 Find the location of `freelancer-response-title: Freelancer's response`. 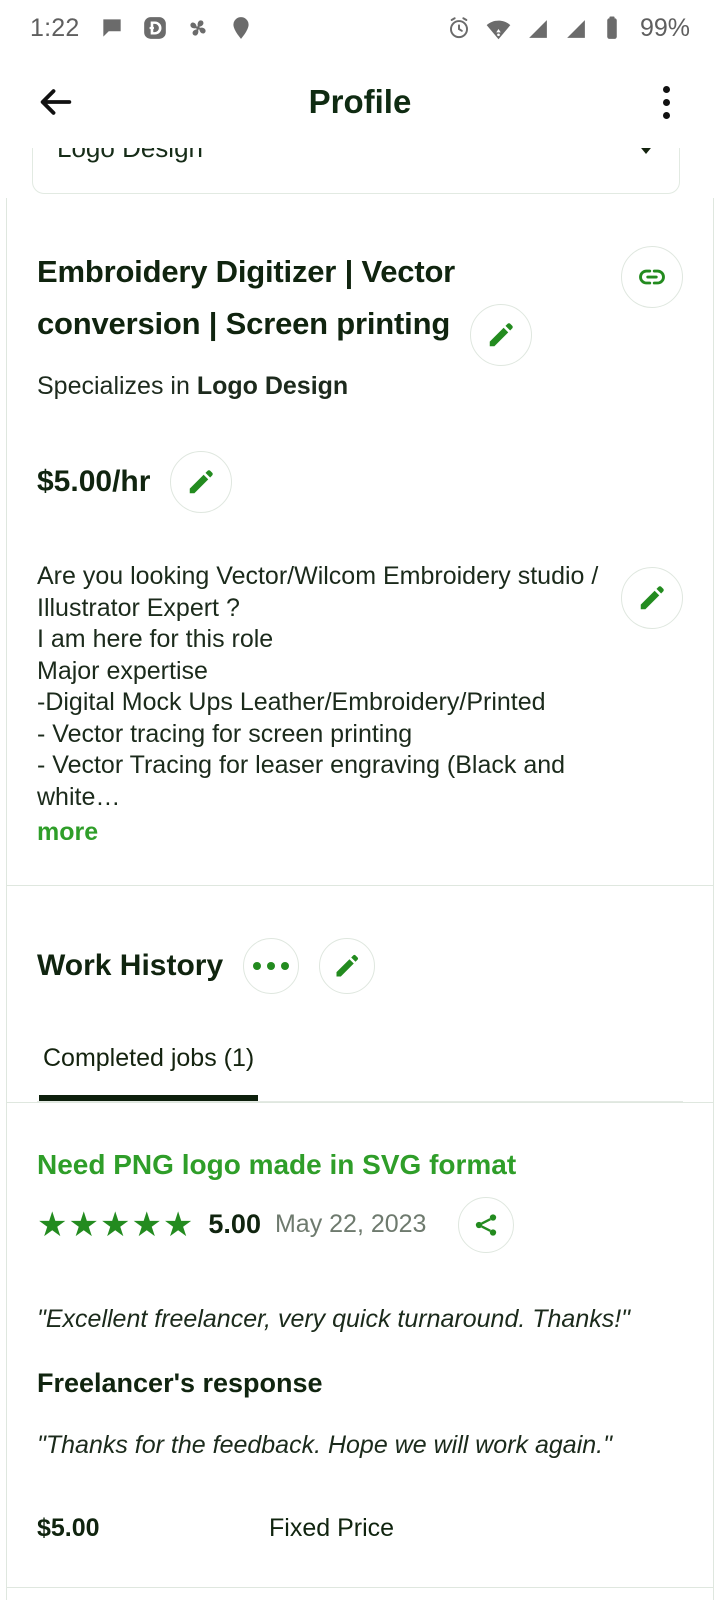

freelancer-response-title: Freelancer's response is located at coordinates (180, 1382).